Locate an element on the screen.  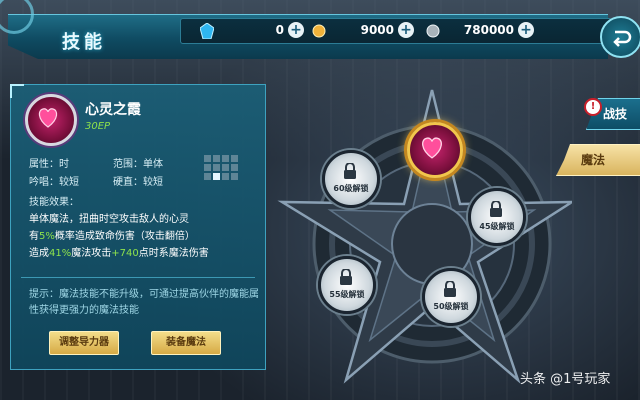
gold-coin-icon is located at coordinates (319, 31).